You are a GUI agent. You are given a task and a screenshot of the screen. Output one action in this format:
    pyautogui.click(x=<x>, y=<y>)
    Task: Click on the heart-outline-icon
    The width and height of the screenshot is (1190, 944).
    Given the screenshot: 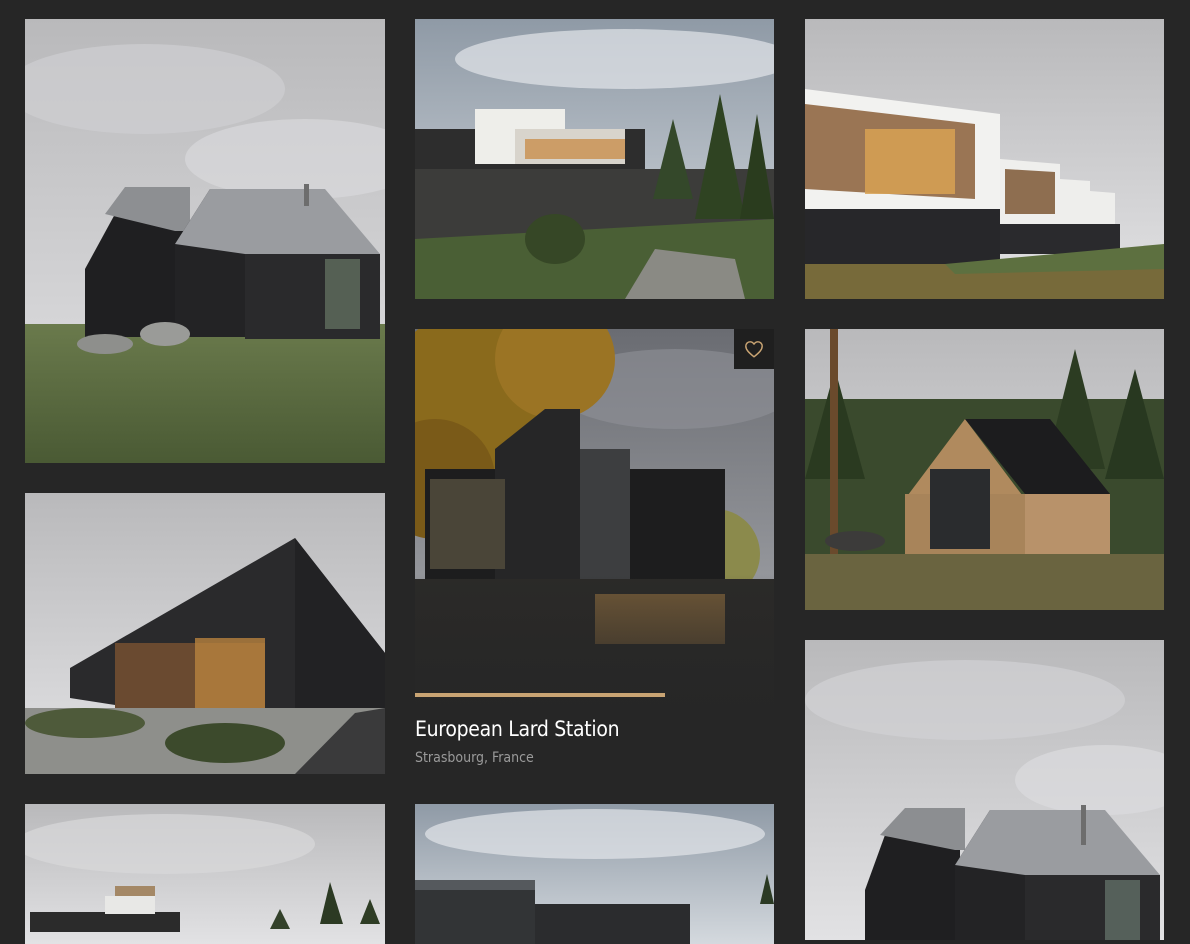 What is the action you would take?
    pyautogui.click(x=754, y=349)
    